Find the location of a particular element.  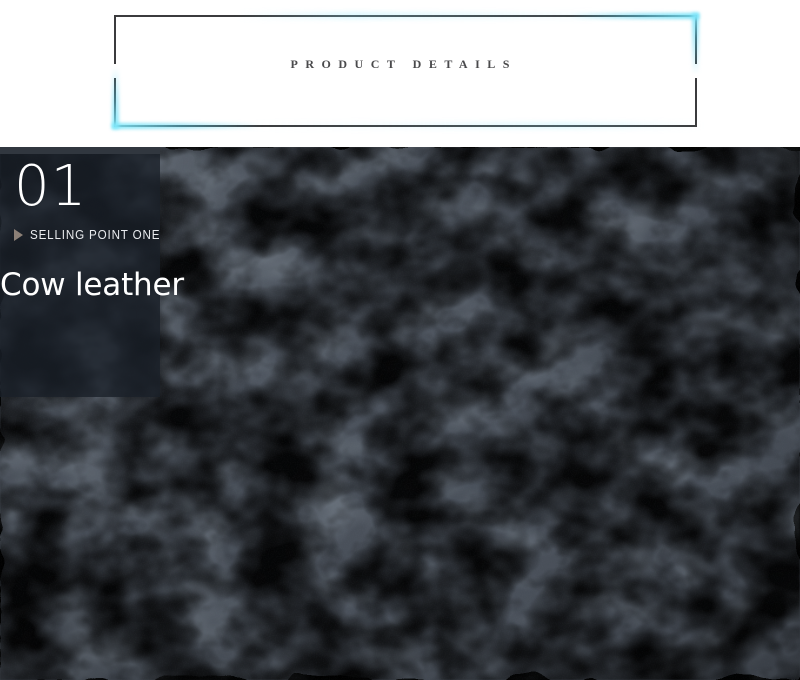

page-title: PRODUCT DETAILS is located at coordinates (403, 64).